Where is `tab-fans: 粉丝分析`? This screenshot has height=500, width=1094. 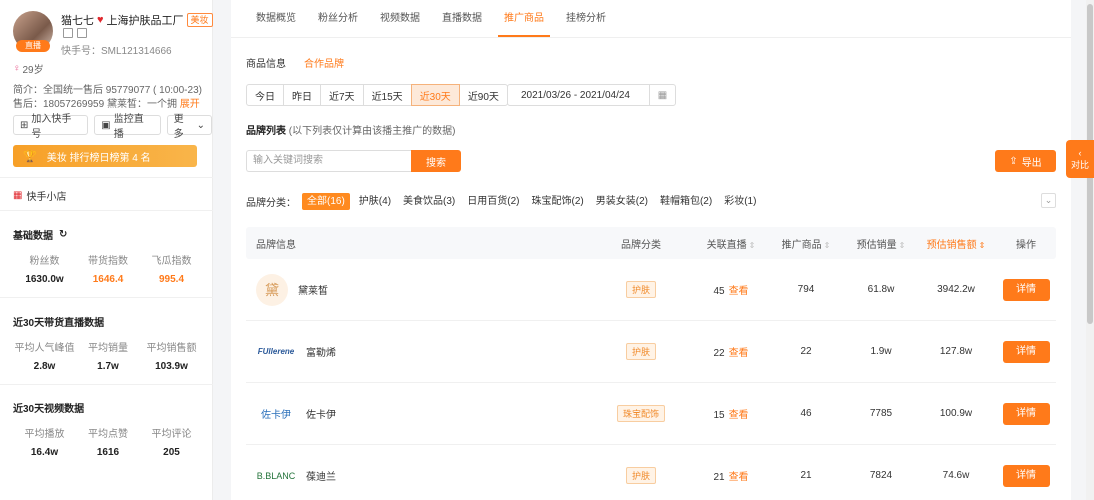 tab-fans: 粉丝分析 is located at coordinates (338, 18).